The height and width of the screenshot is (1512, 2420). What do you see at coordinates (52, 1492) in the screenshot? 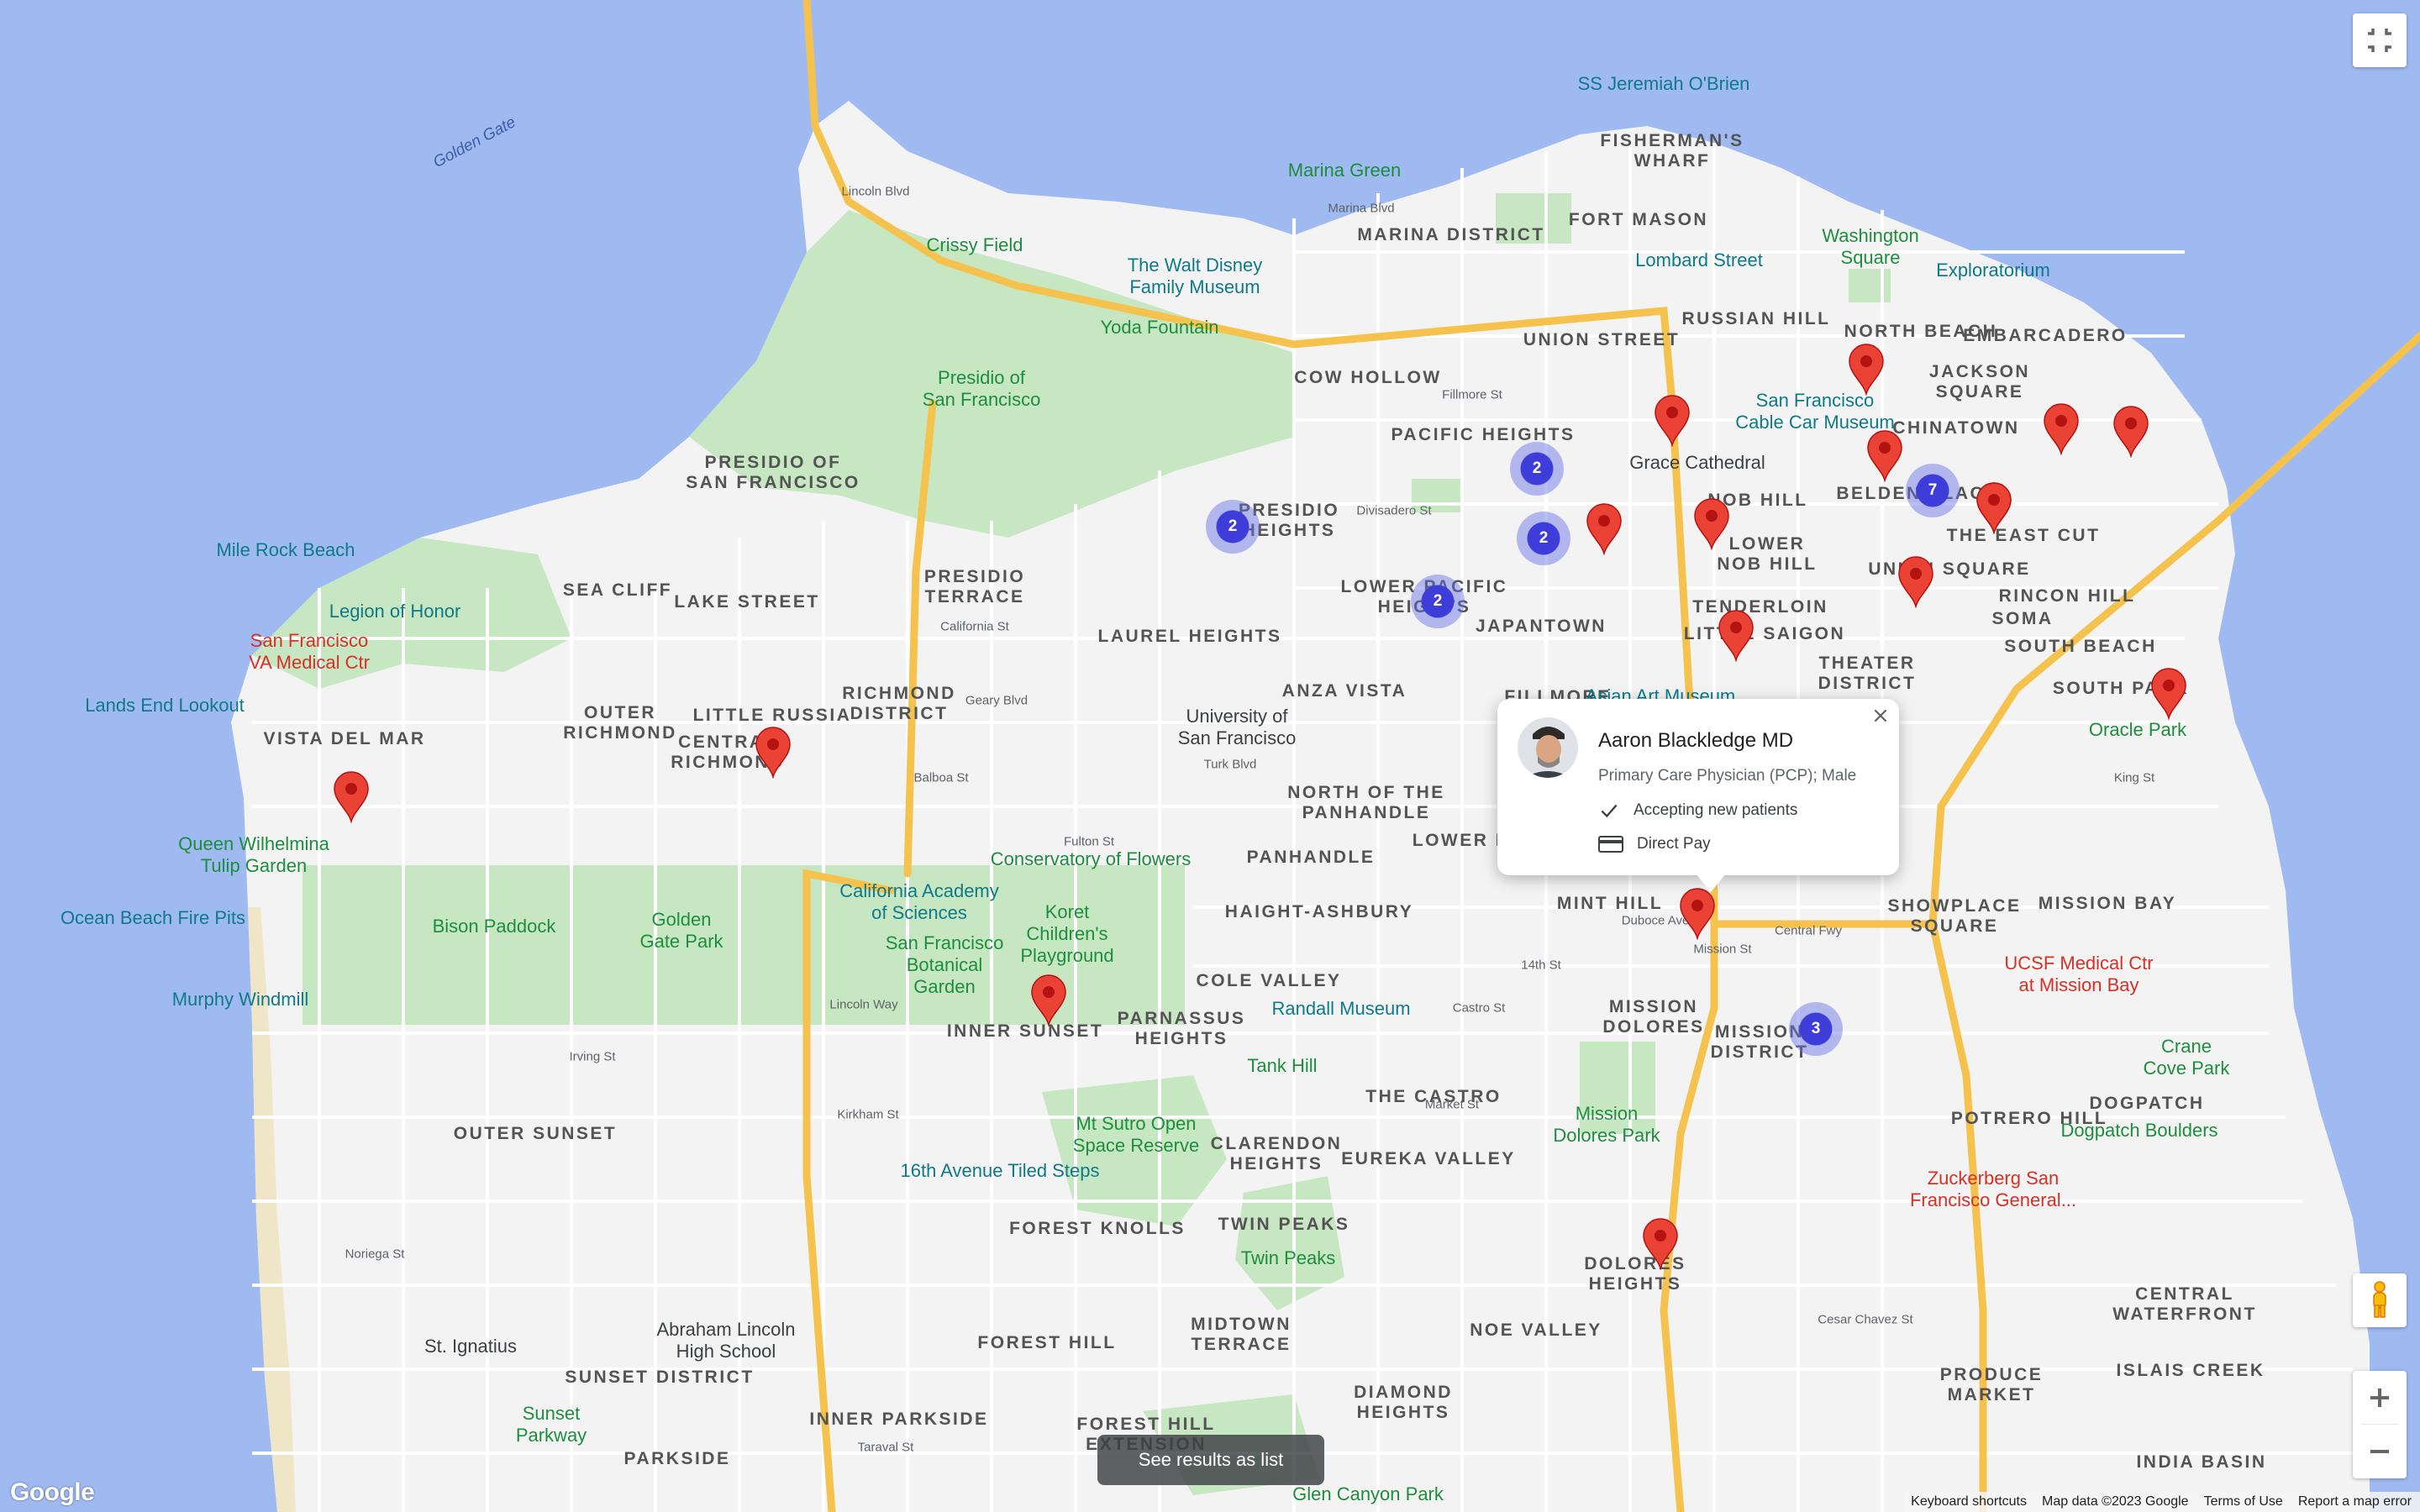
I see `google-logo: Google` at bounding box center [52, 1492].